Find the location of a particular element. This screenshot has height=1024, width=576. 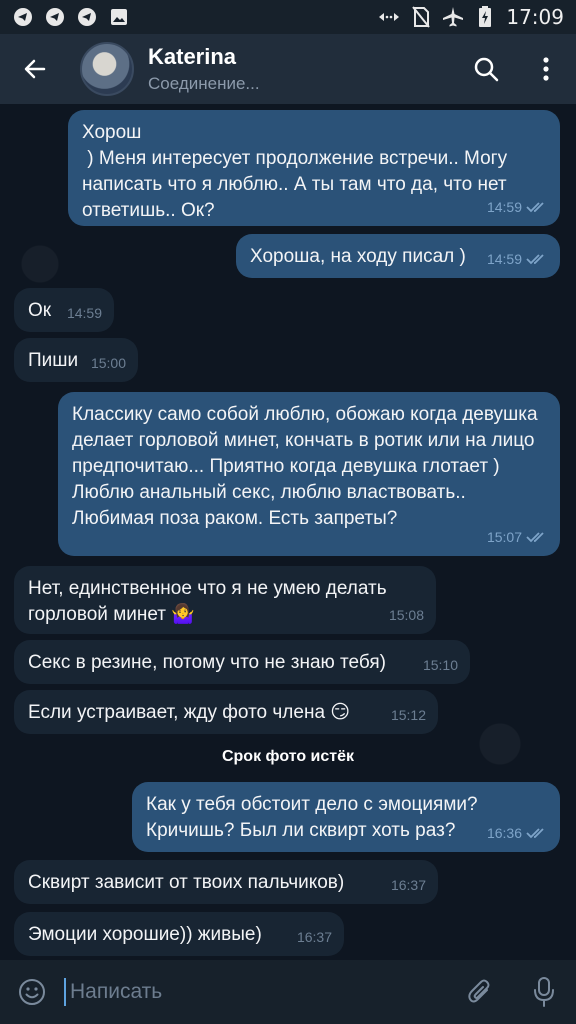

search-button is located at coordinates (486, 69).